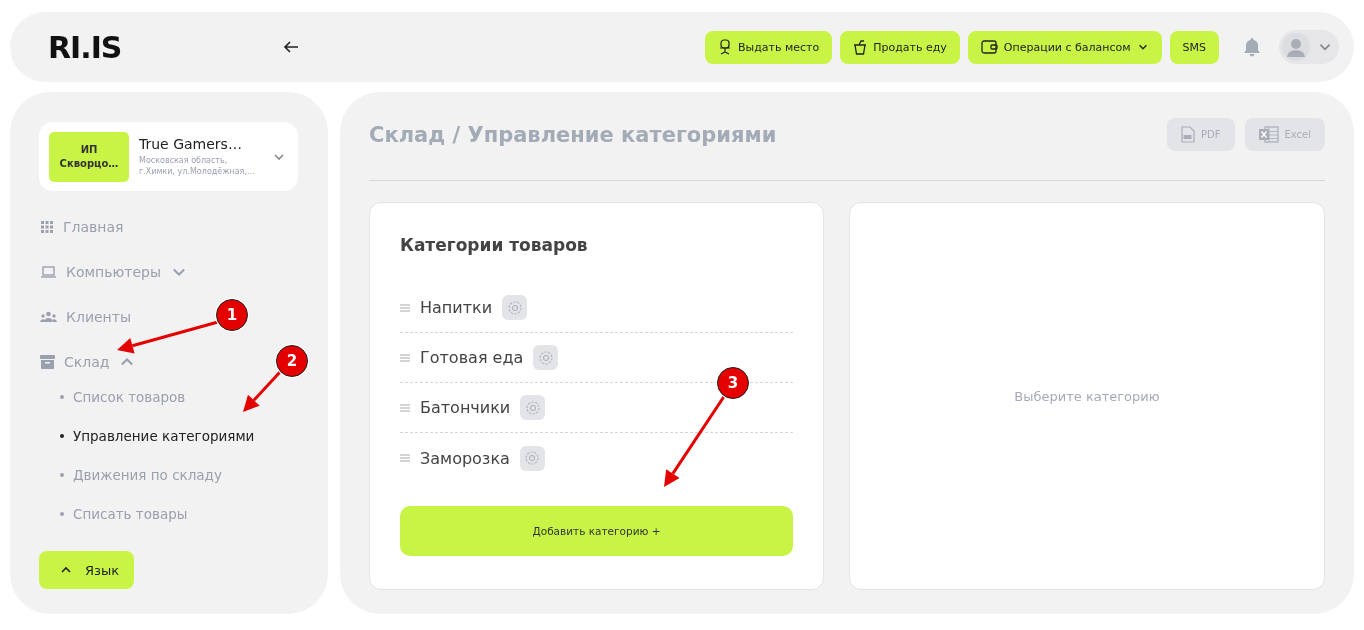 The image size is (1364, 630). Describe the element at coordinates (472, 357) in the screenshot. I see `category-name: Готовая еда` at that location.